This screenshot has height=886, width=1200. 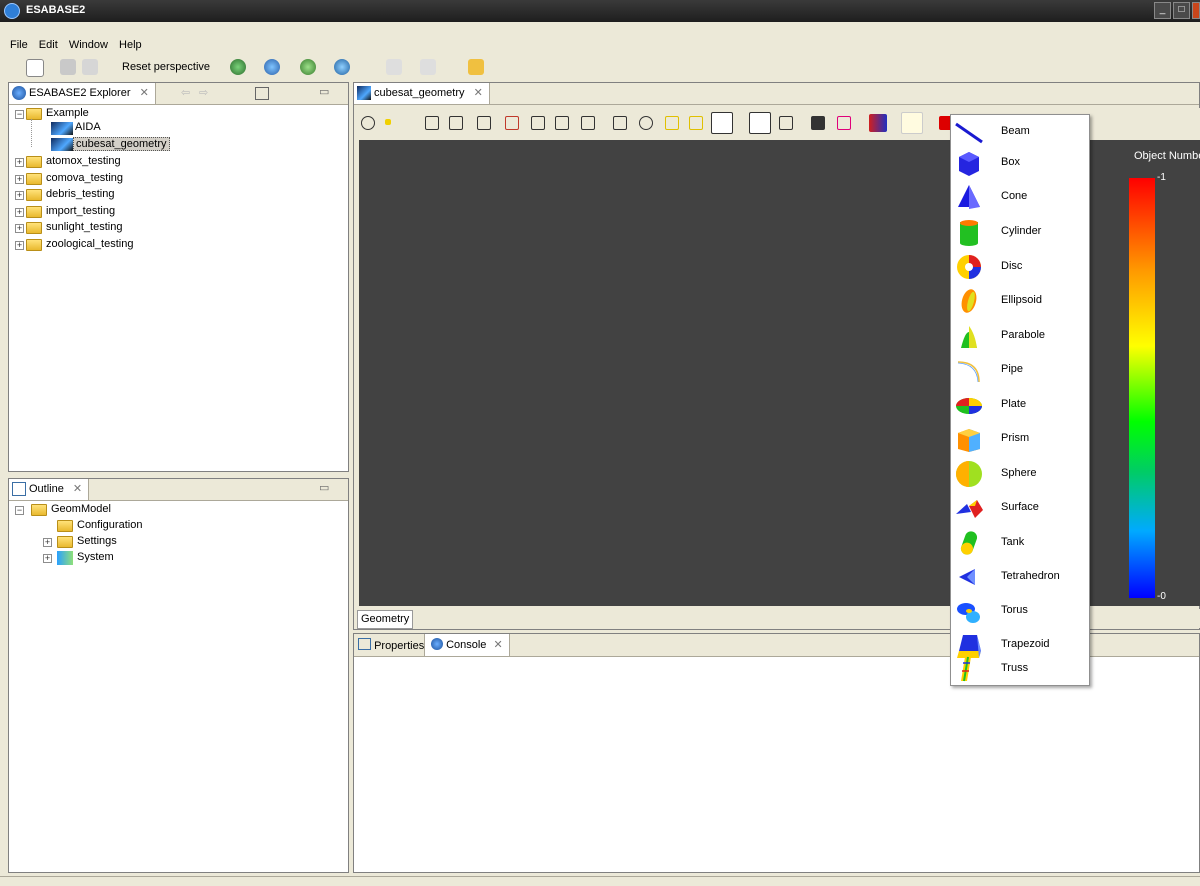 What do you see at coordinates (786, 123) in the screenshot?
I see `solid-icon` at bounding box center [786, 123].